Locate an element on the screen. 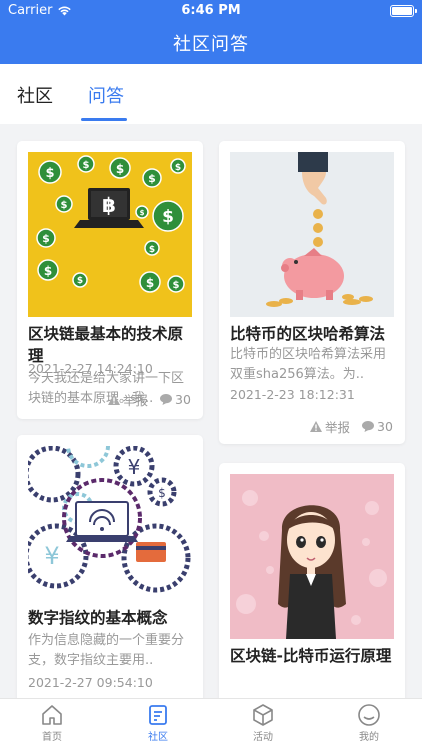  status-bar: Carrier 6:46 PM is located at coordinates (211, 11).